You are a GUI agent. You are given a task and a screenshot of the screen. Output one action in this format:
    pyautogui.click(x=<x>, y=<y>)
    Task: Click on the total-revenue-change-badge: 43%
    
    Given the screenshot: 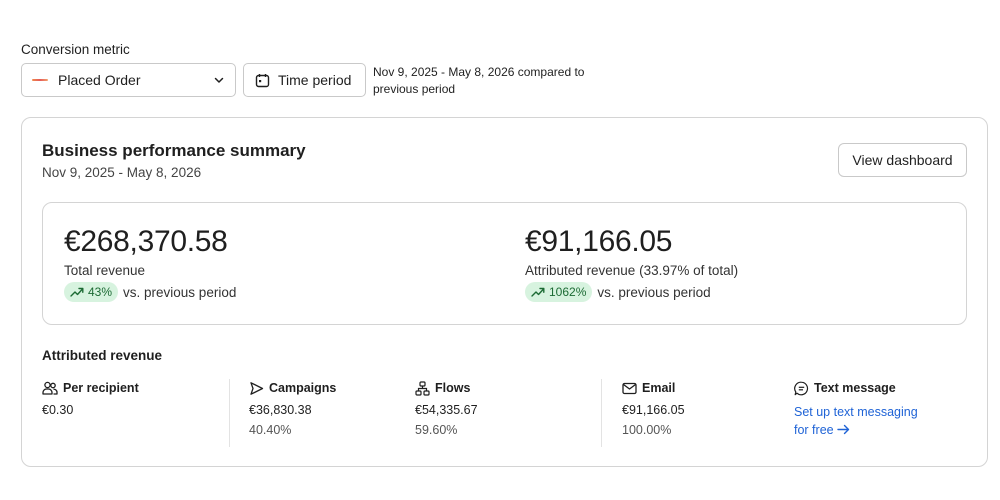 What is the action you would take?
    pyautogui.click(x=91, y=292)
    